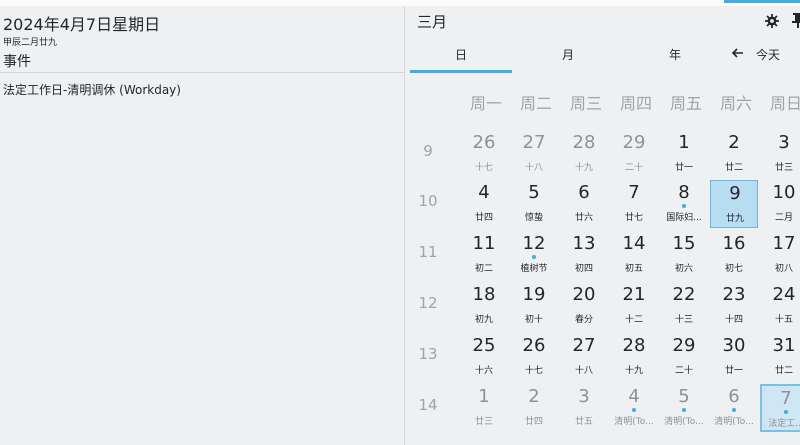  What do you see at coordinates (92, 89) in the screenshot?
I see `event-item: 法定工作日-清明调休 (Workday)` at bounding box center [92, 89].